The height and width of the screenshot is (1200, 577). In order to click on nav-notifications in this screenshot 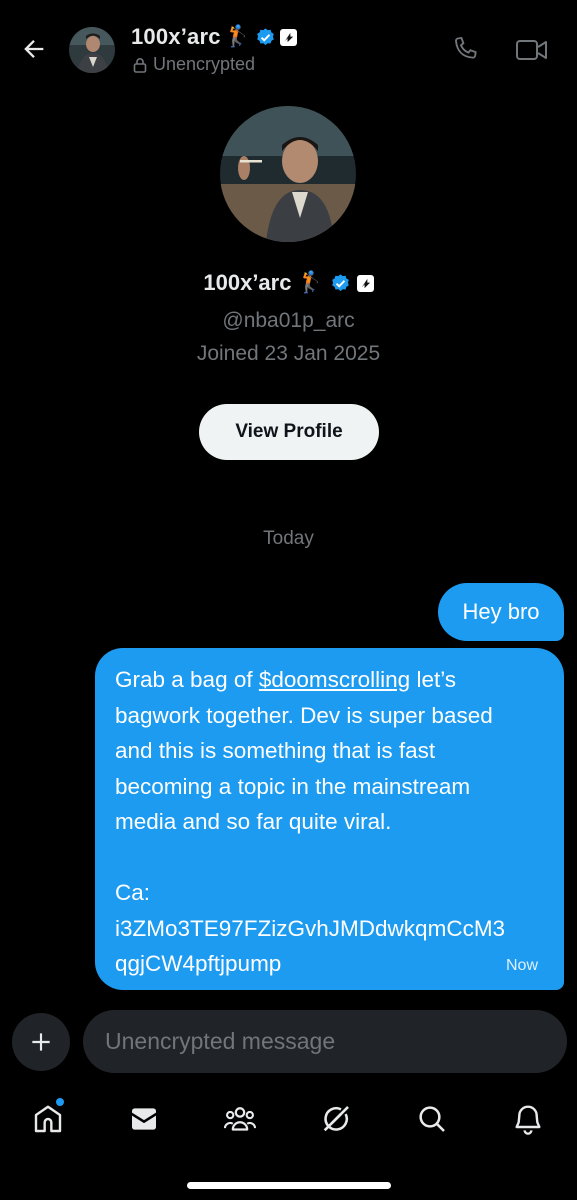, I will do `click(528, 1119)`.